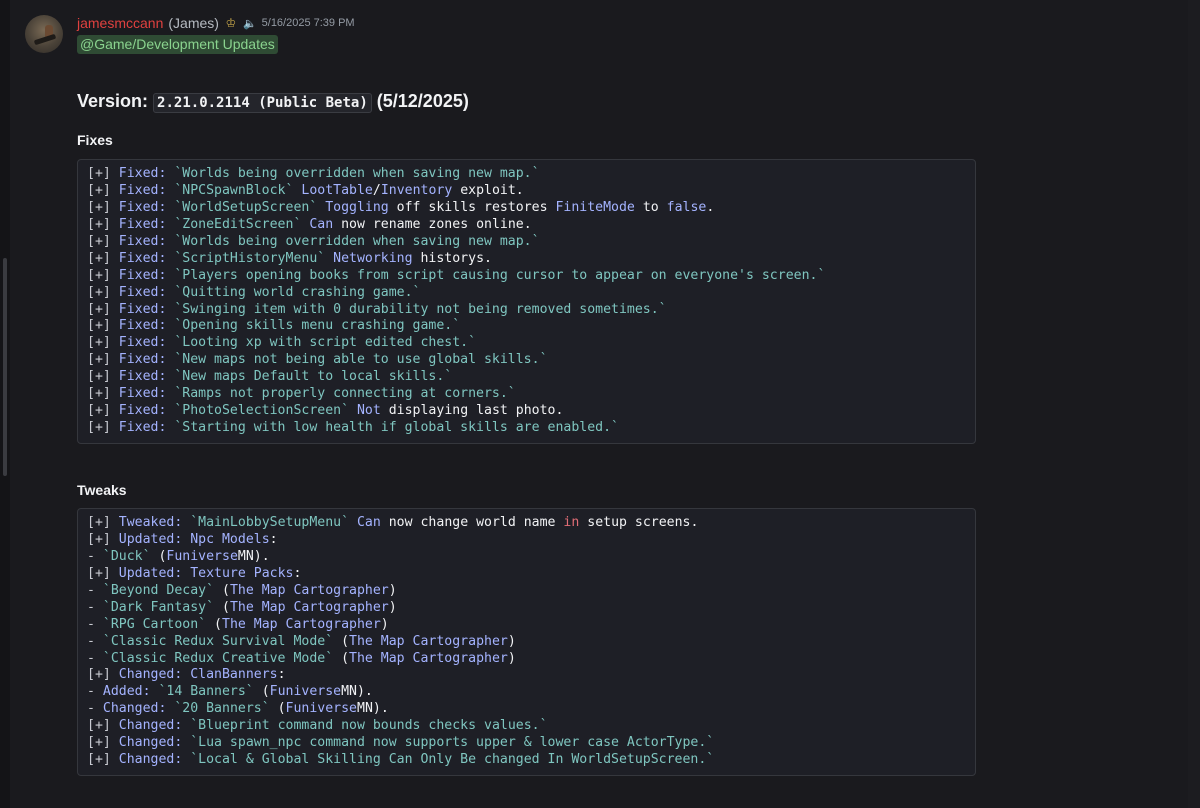 Image resolution: width=1200 pixels, height=808 pixels. What do you see at coordinates (177, 44) in the screenshot?
I see `role-mention: @Game/Development Updates` at bounding box center [177, 44].